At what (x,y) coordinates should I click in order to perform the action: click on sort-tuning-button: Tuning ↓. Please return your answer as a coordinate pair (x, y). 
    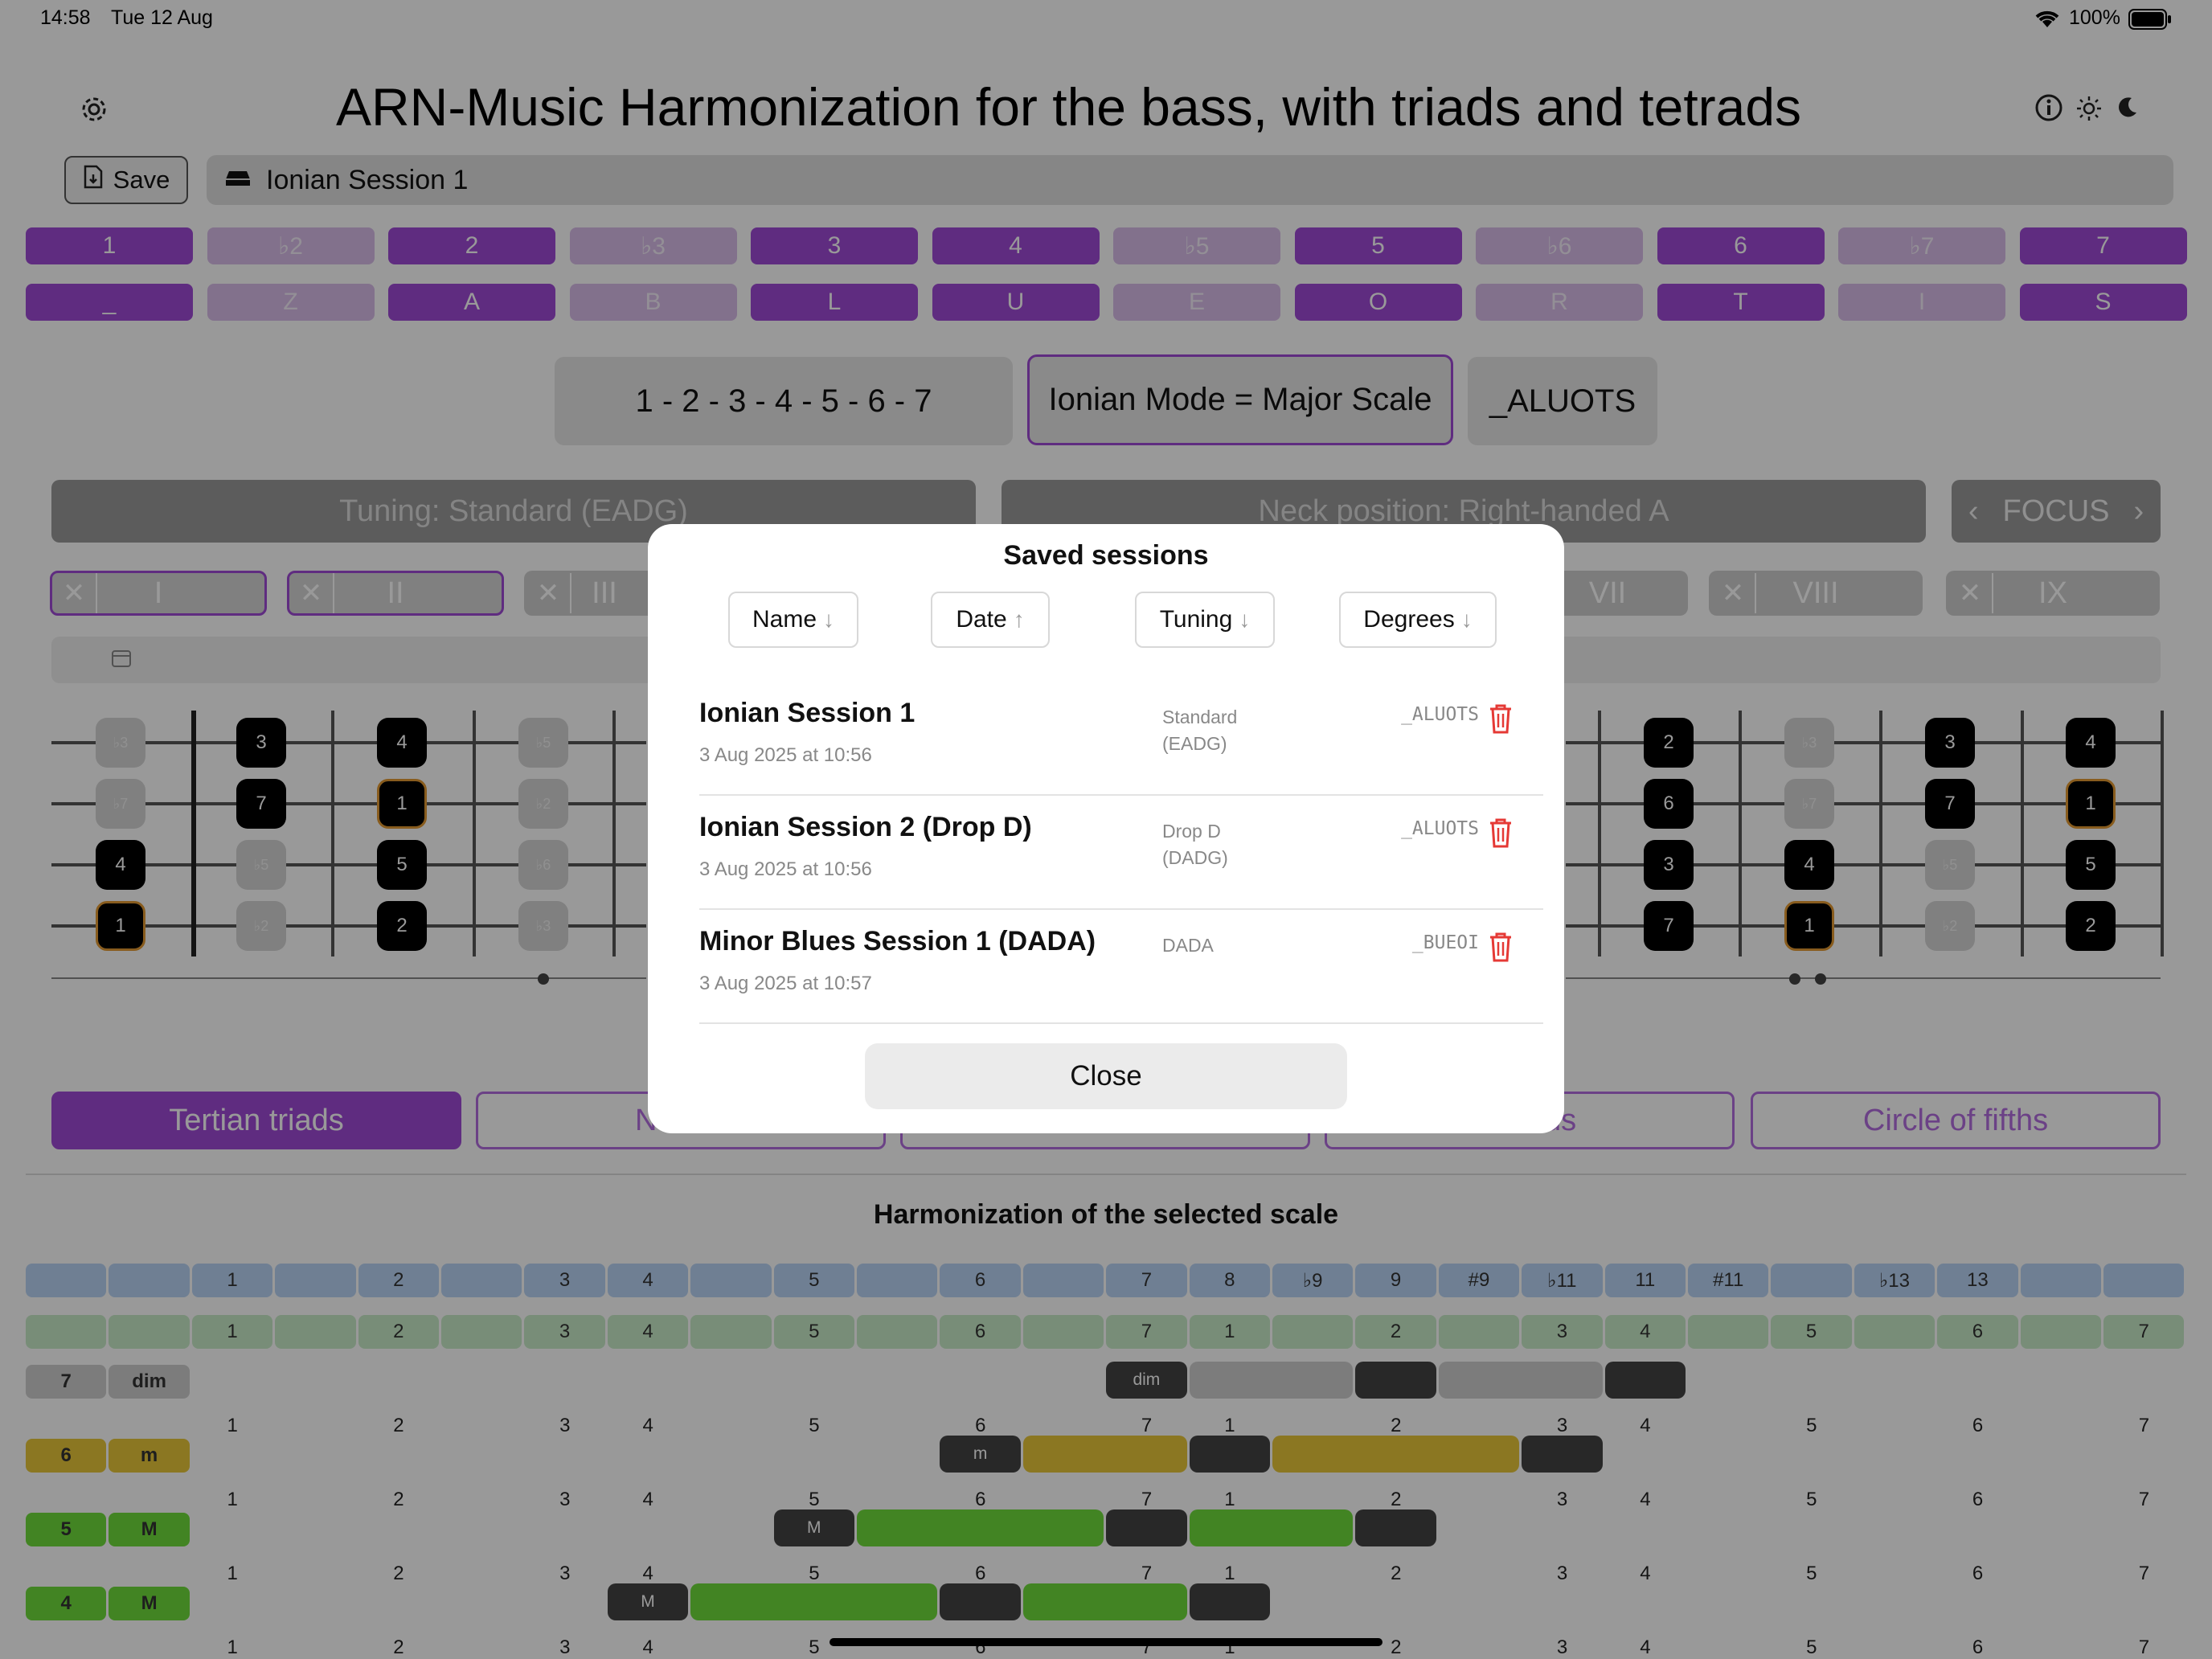
    Looking at the image, I should click on (1205, 620).